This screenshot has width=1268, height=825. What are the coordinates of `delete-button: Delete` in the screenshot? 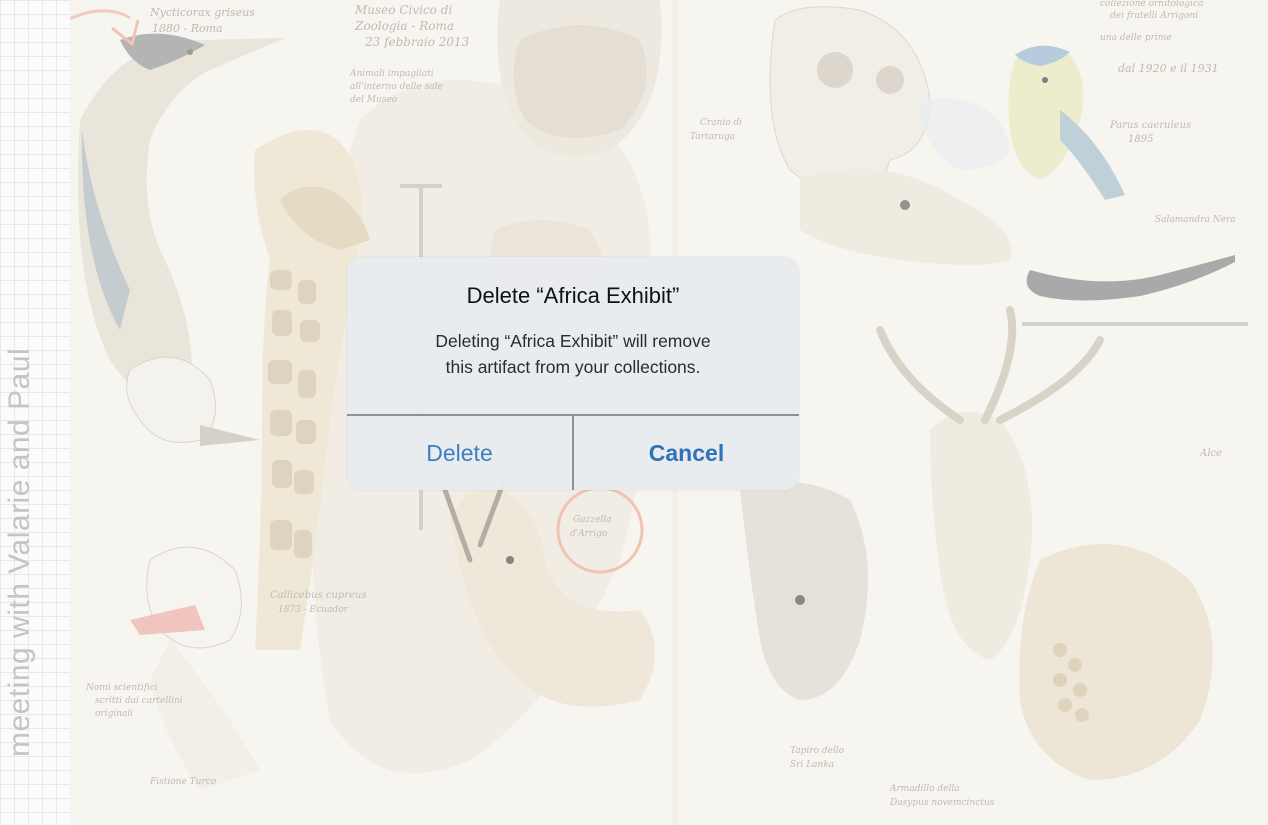 It's located at (459, 453).